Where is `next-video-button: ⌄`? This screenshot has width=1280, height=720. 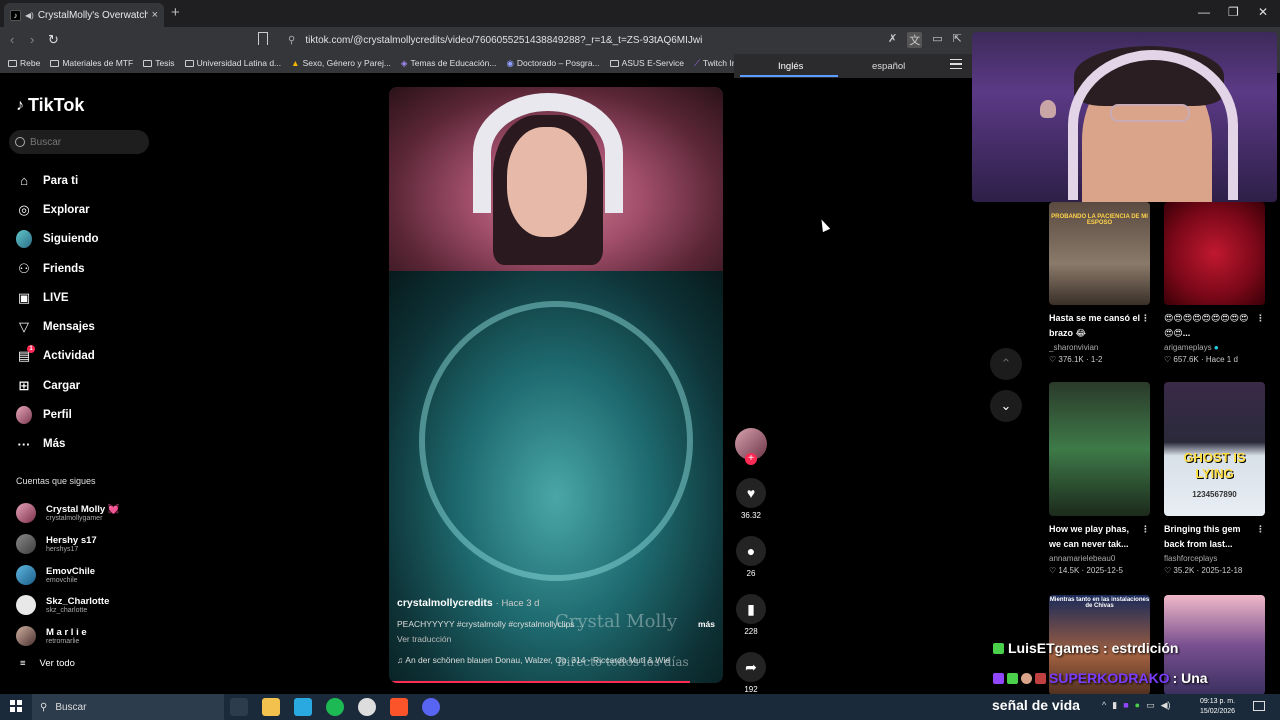
next-video-button: ⌄ is located at coordinates (1006, 406).